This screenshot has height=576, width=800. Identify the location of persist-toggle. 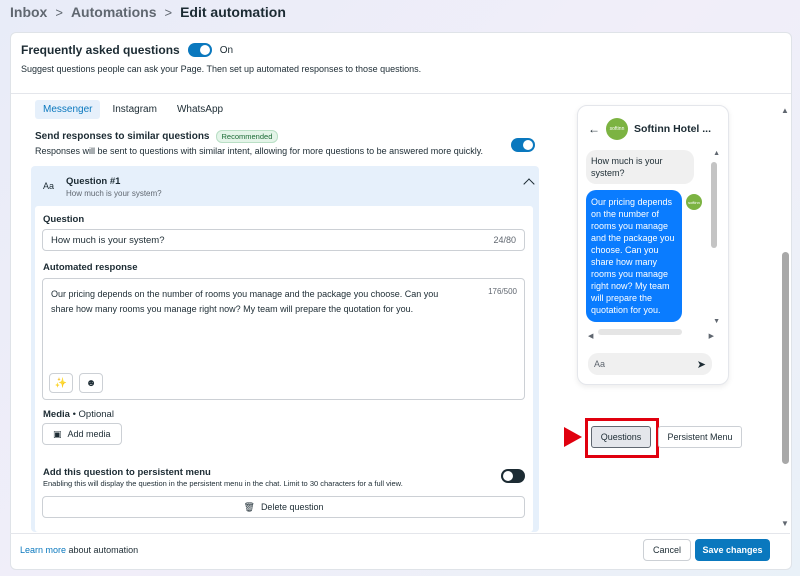
(513, 476).